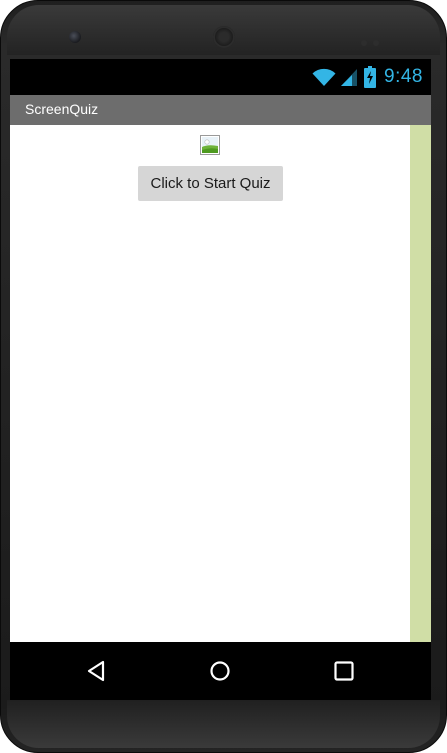 This screenshot has width=447, height=753. Describe the element at coordinates (344, 671) in the screenshot. I see `recents-icon` at that location.